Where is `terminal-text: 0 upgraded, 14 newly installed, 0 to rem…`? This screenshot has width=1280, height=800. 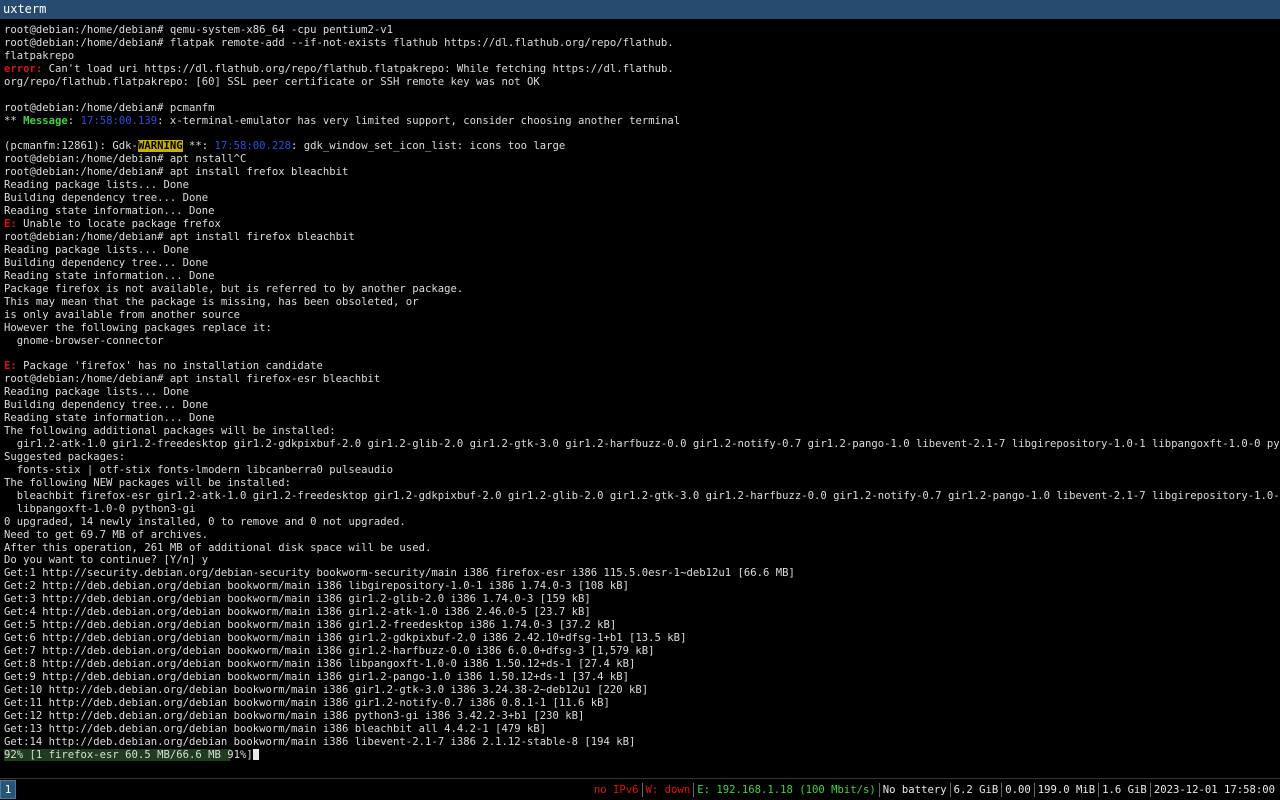 terminal-text: 0 upgraded, 14 newly installed, 0 to rem… is located at coordinates (205, 521).